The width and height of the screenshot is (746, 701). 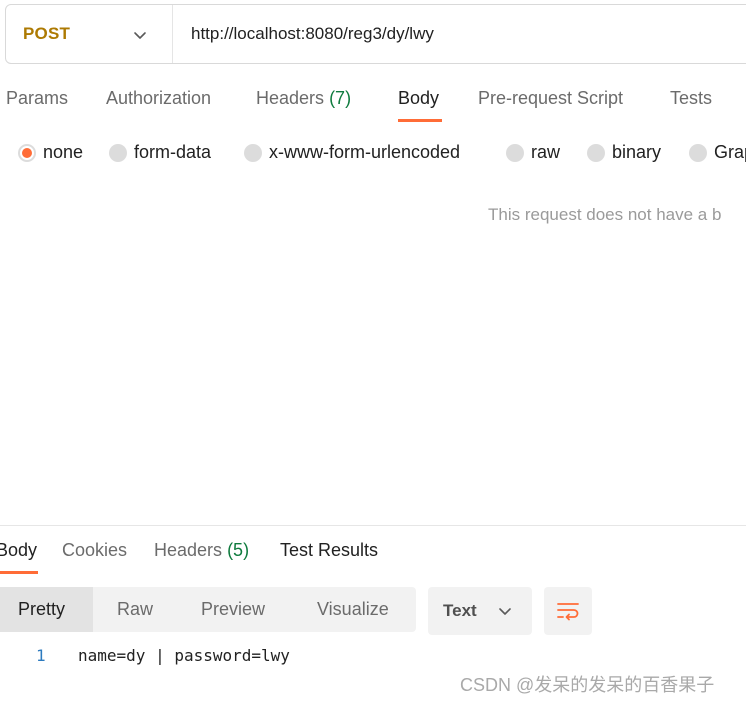 What do you see at coordinates (364, 152) in the screenshot?
I see `radio-urlencoded-label: x-www-form-urlencoded` at bounding box center [364, 152].